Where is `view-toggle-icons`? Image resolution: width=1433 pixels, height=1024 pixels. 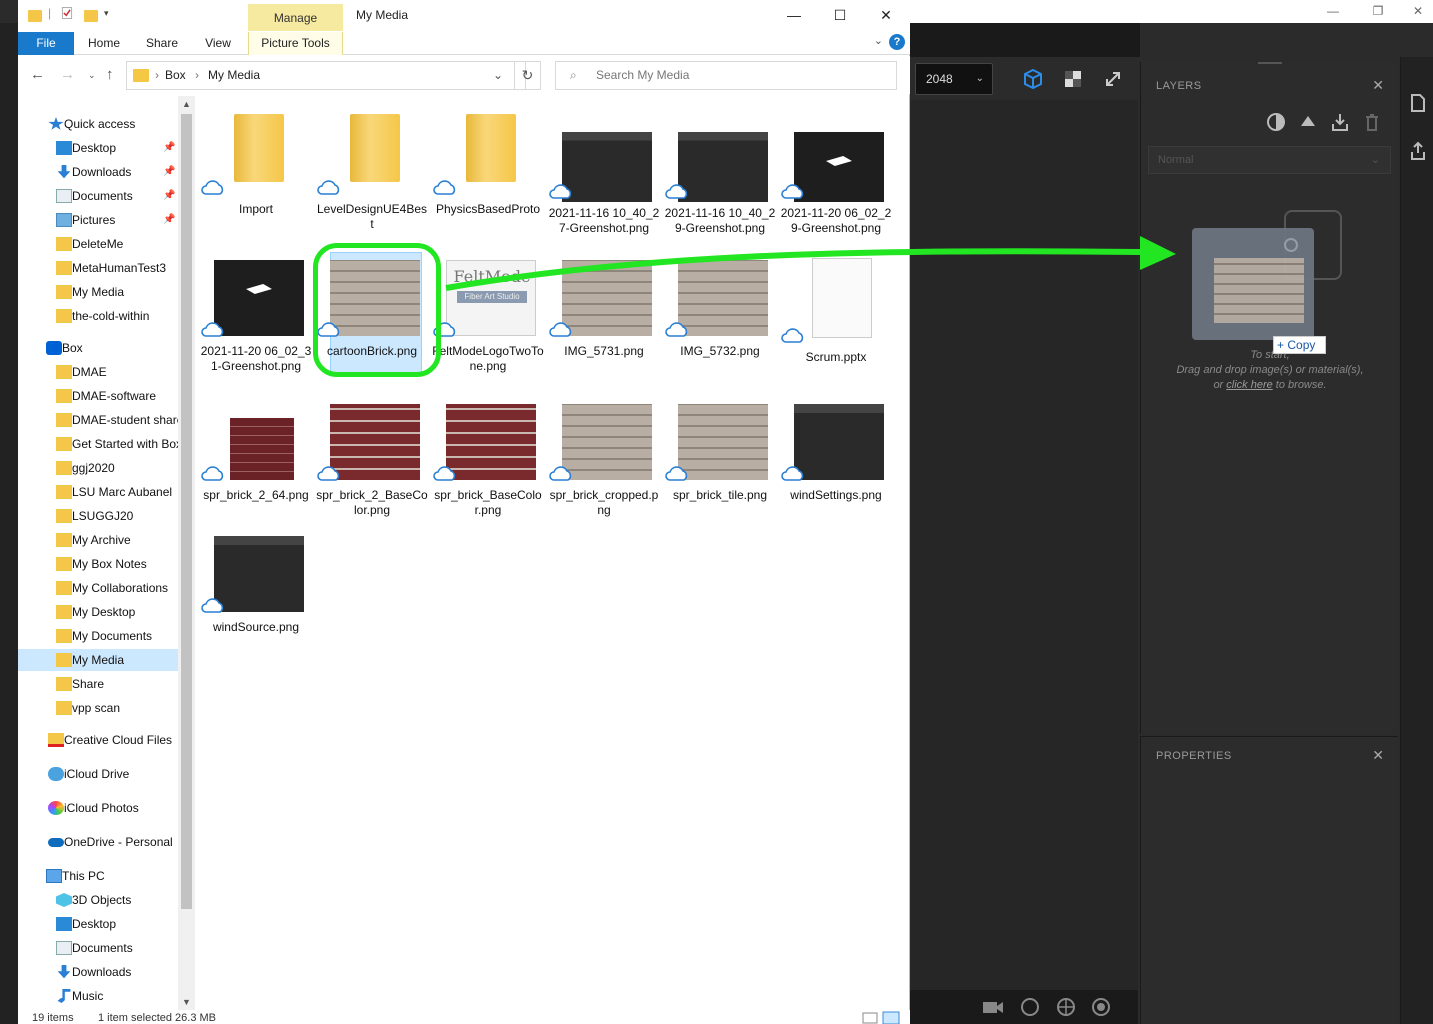 view-toggle-icons is located at coordinates (881, 1017).